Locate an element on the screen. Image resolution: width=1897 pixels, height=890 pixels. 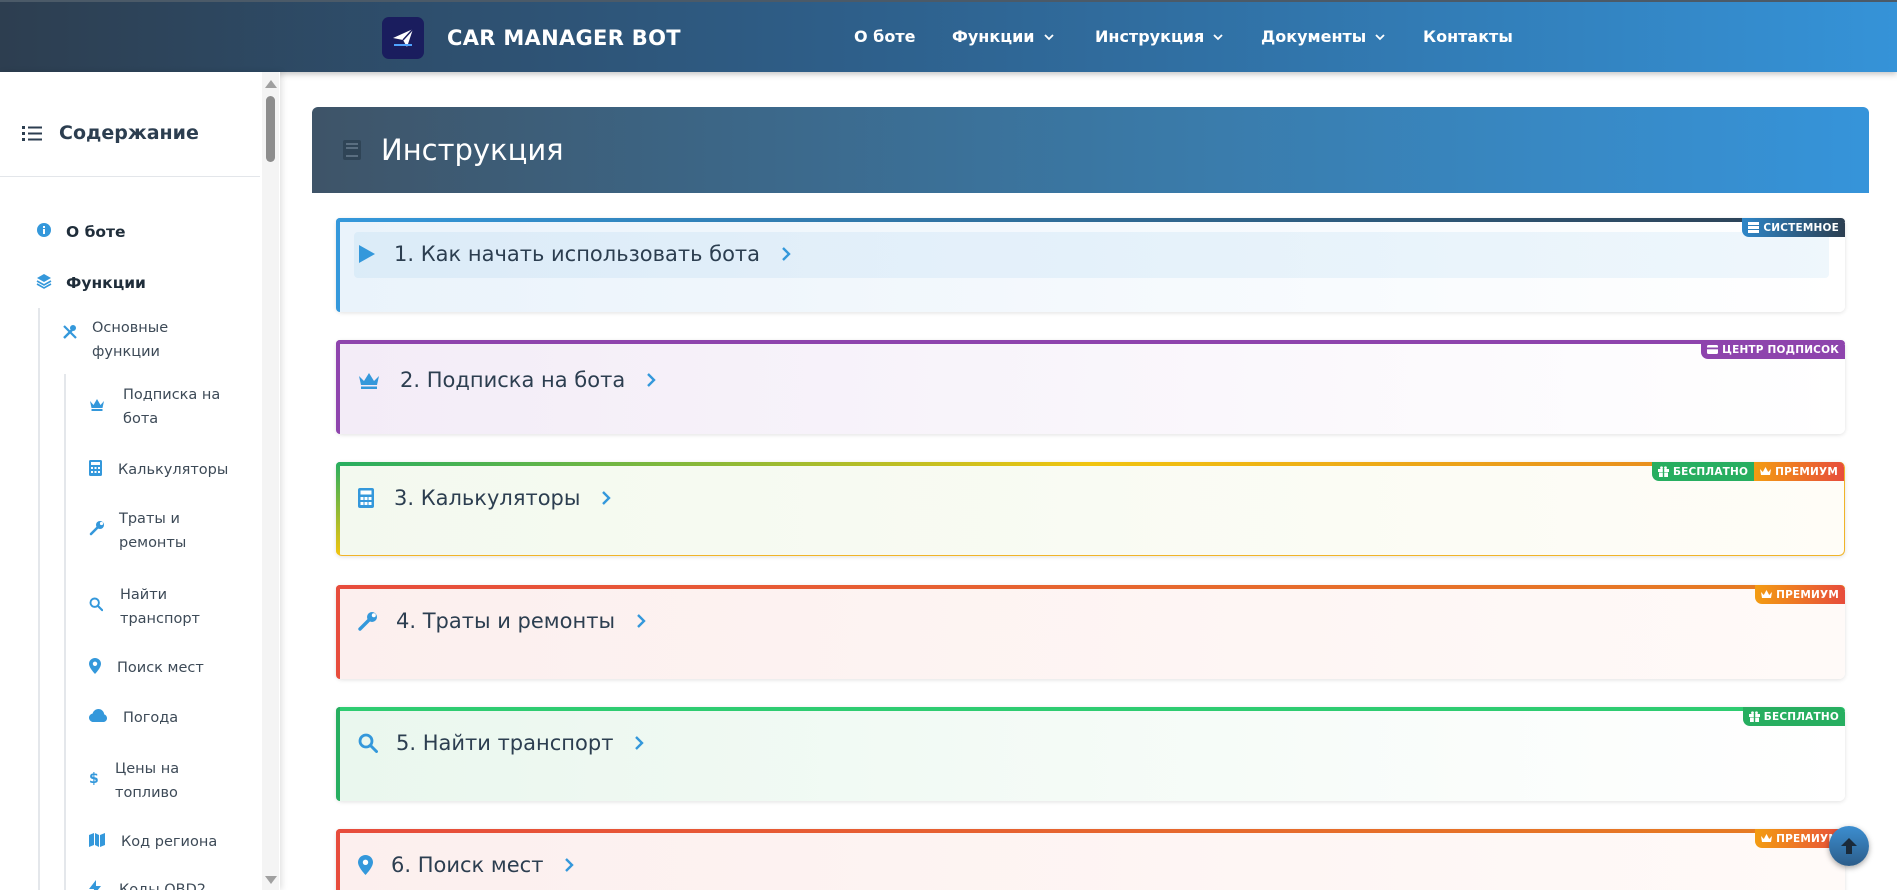
sidebar-scrollbar is located at coordinates (270, 481).